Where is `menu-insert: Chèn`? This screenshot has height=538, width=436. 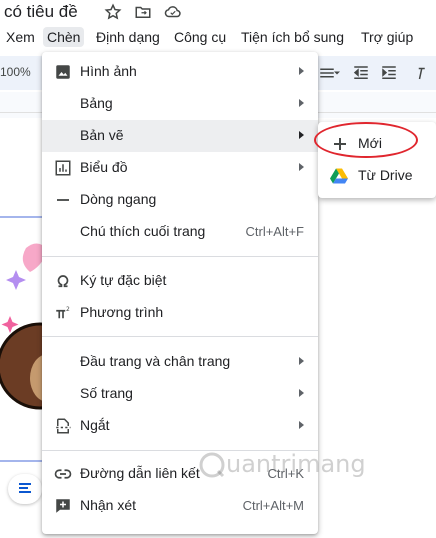 menu-insert: Chèn is located at coordinates (64, 37).